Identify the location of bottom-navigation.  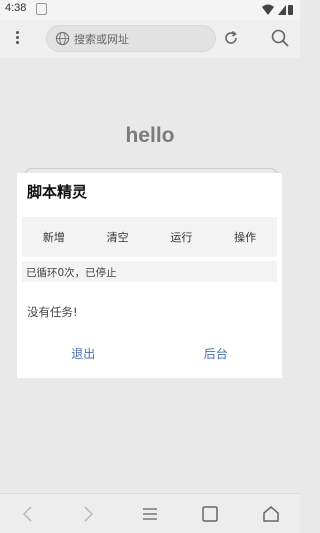
(150, 513).